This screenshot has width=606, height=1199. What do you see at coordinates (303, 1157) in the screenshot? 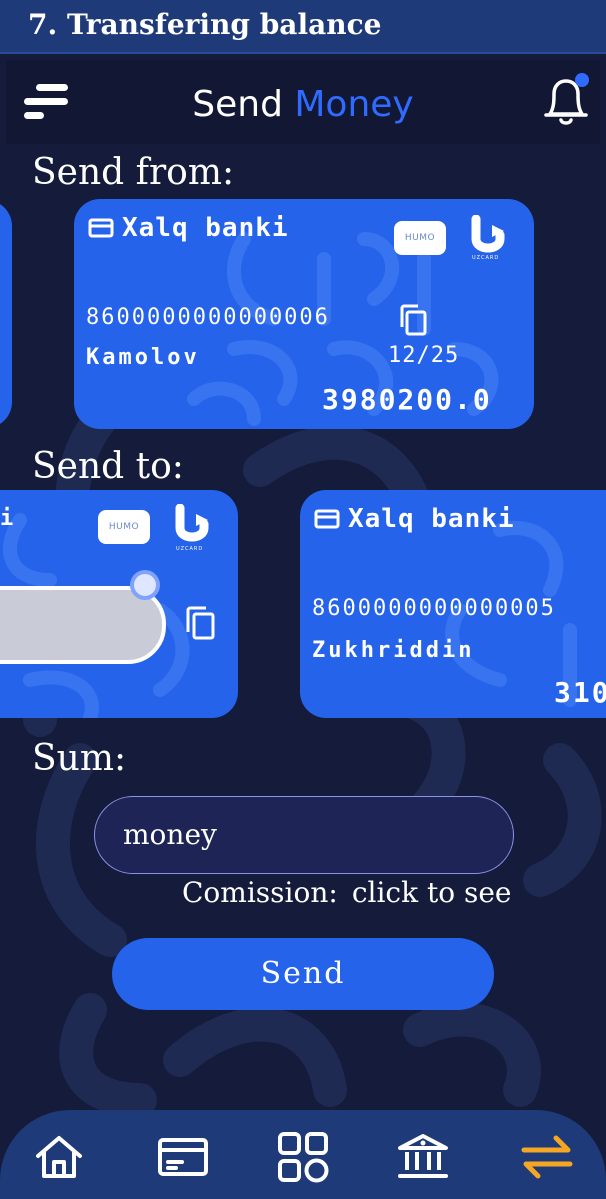
I see `grid-icon` at bounding box center [303, 1157].